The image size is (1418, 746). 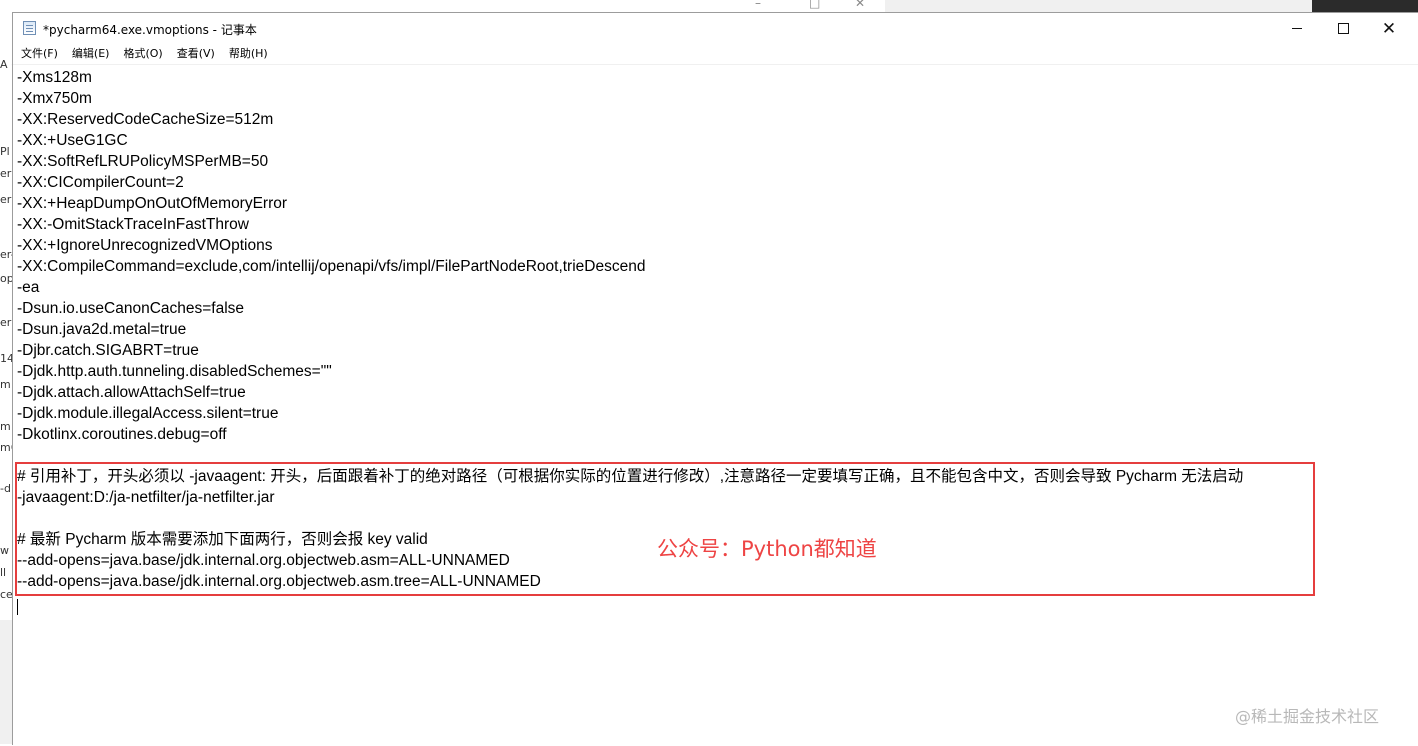 I want to click on minimize-icon, so click(x=1297, y=28).